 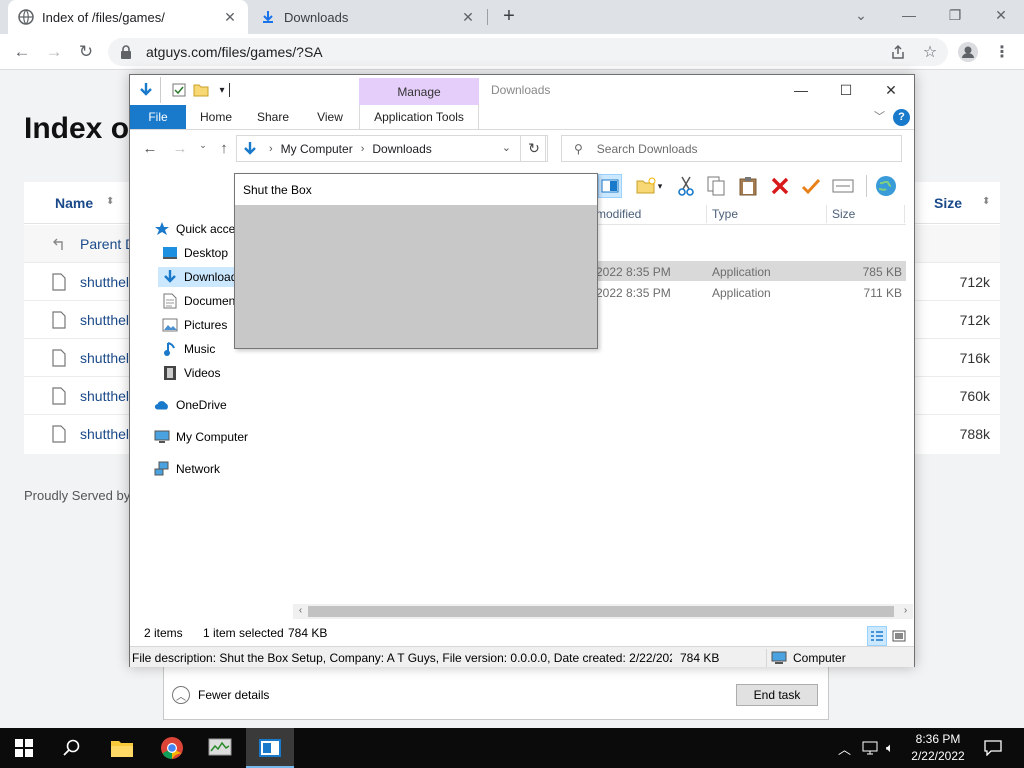 What do you see at coordinates (162, 469) in the screenshot?
I see `network-icon` at bounding box center [162, 469].